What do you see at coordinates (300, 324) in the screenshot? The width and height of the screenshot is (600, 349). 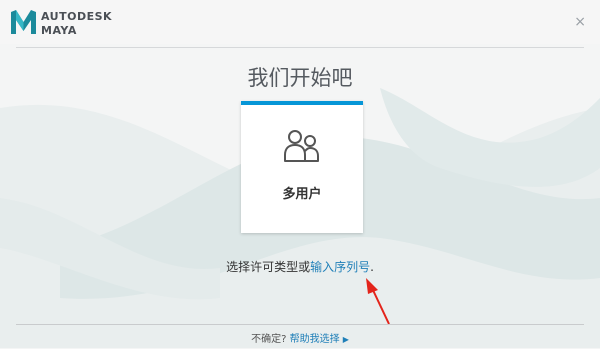 I see `footer-divider` at bounding box center [300, 324].